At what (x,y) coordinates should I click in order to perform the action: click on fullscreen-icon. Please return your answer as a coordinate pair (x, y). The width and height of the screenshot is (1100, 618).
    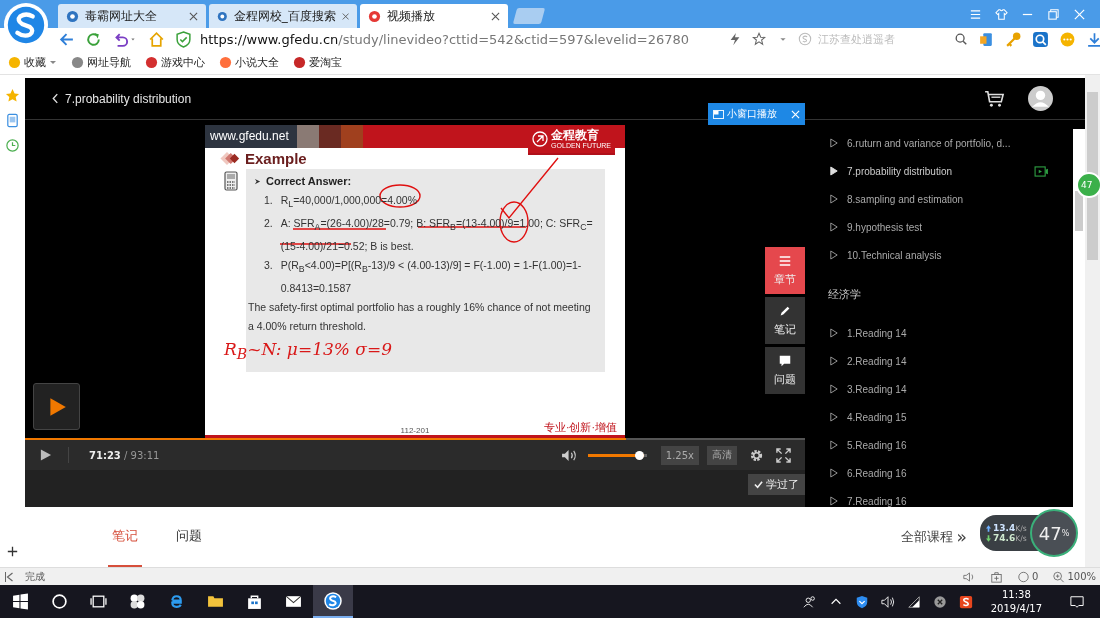
    Looking at the image, I should click on (783, 455).